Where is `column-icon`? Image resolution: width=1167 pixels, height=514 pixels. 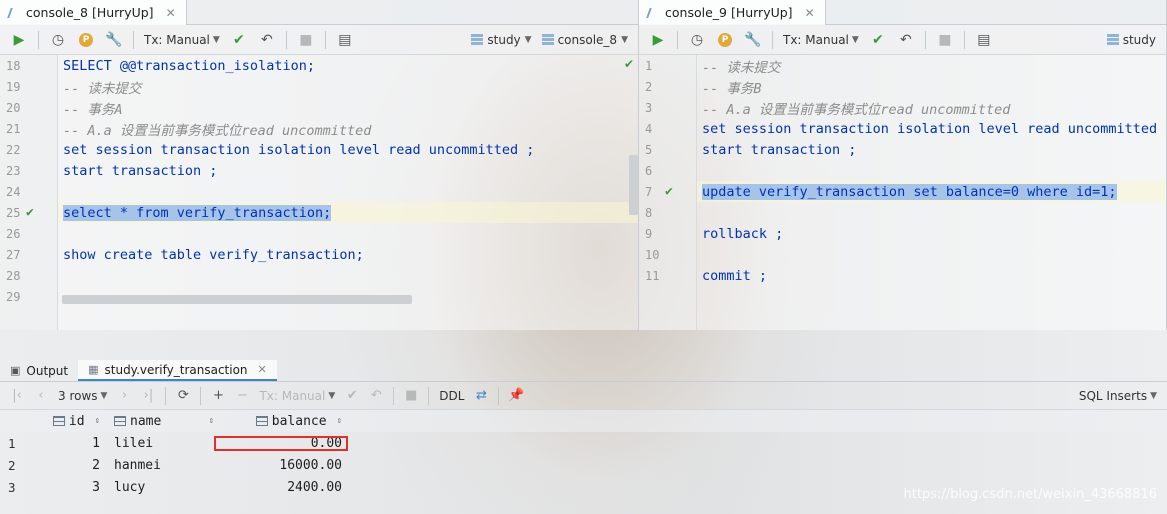 column-icon is located at coordinates (120, 421).